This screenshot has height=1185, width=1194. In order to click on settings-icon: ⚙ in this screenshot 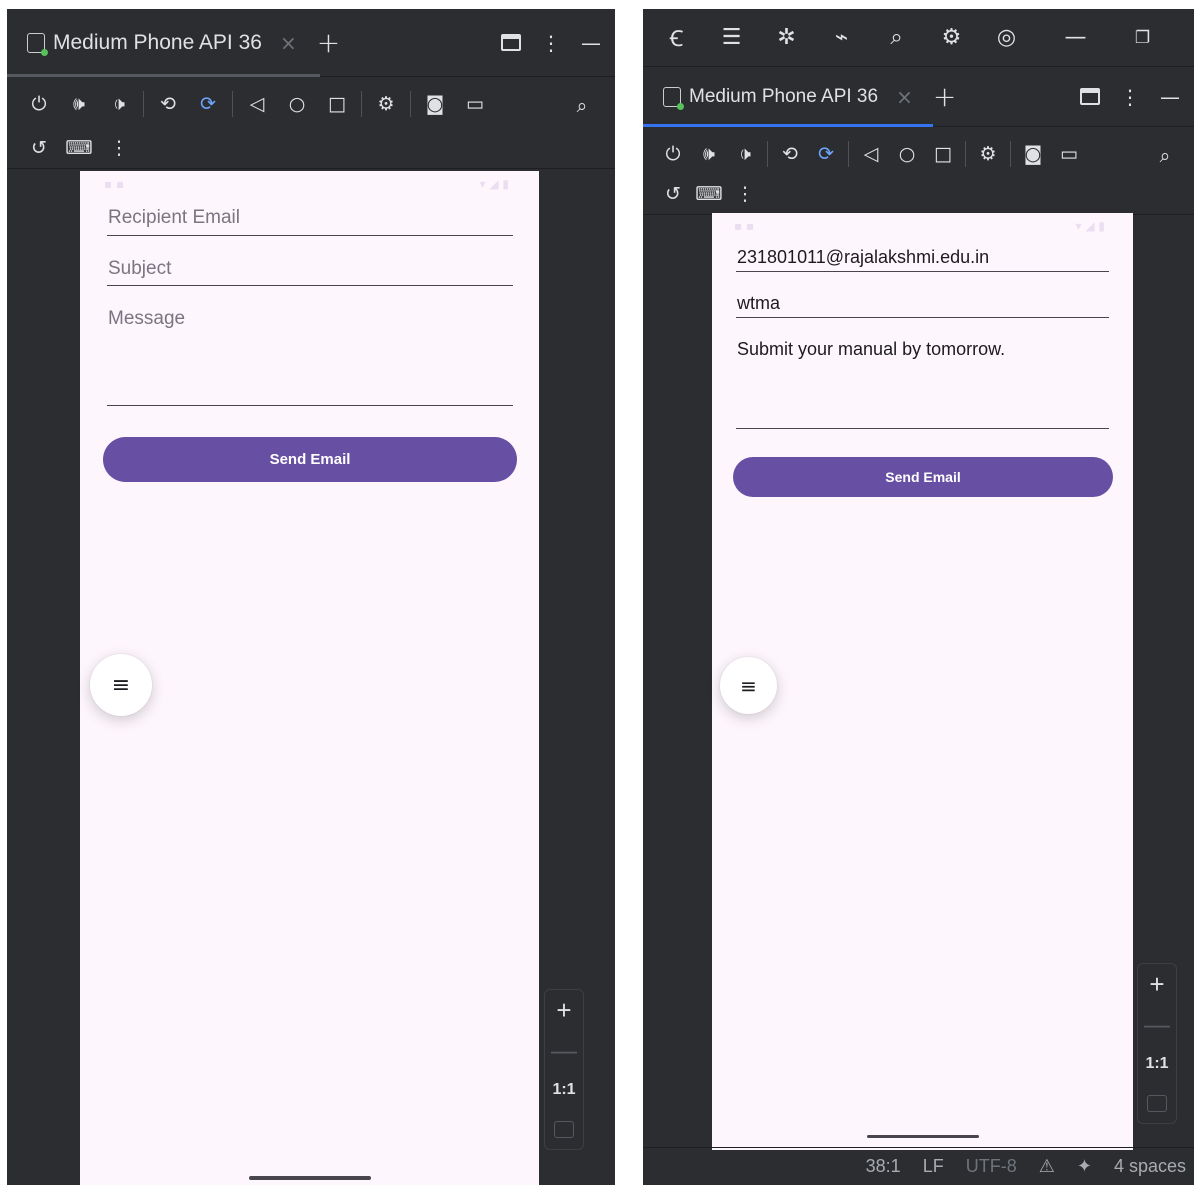, I will do `click(951, 38)`.